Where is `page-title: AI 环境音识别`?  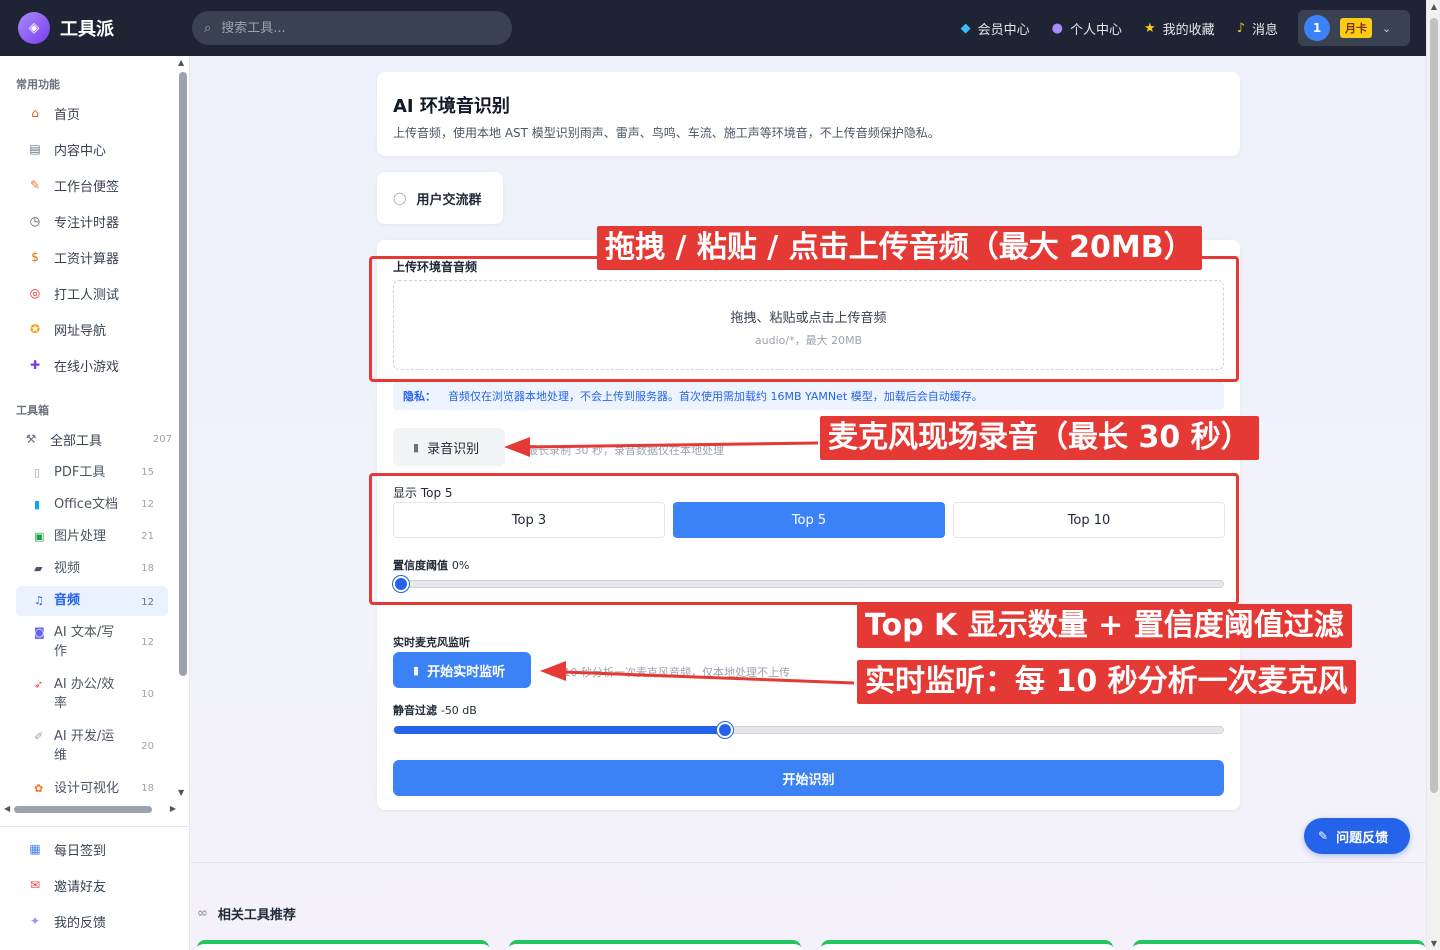
page-title: AI 环境音识别 is located at coordinates (451, 106).